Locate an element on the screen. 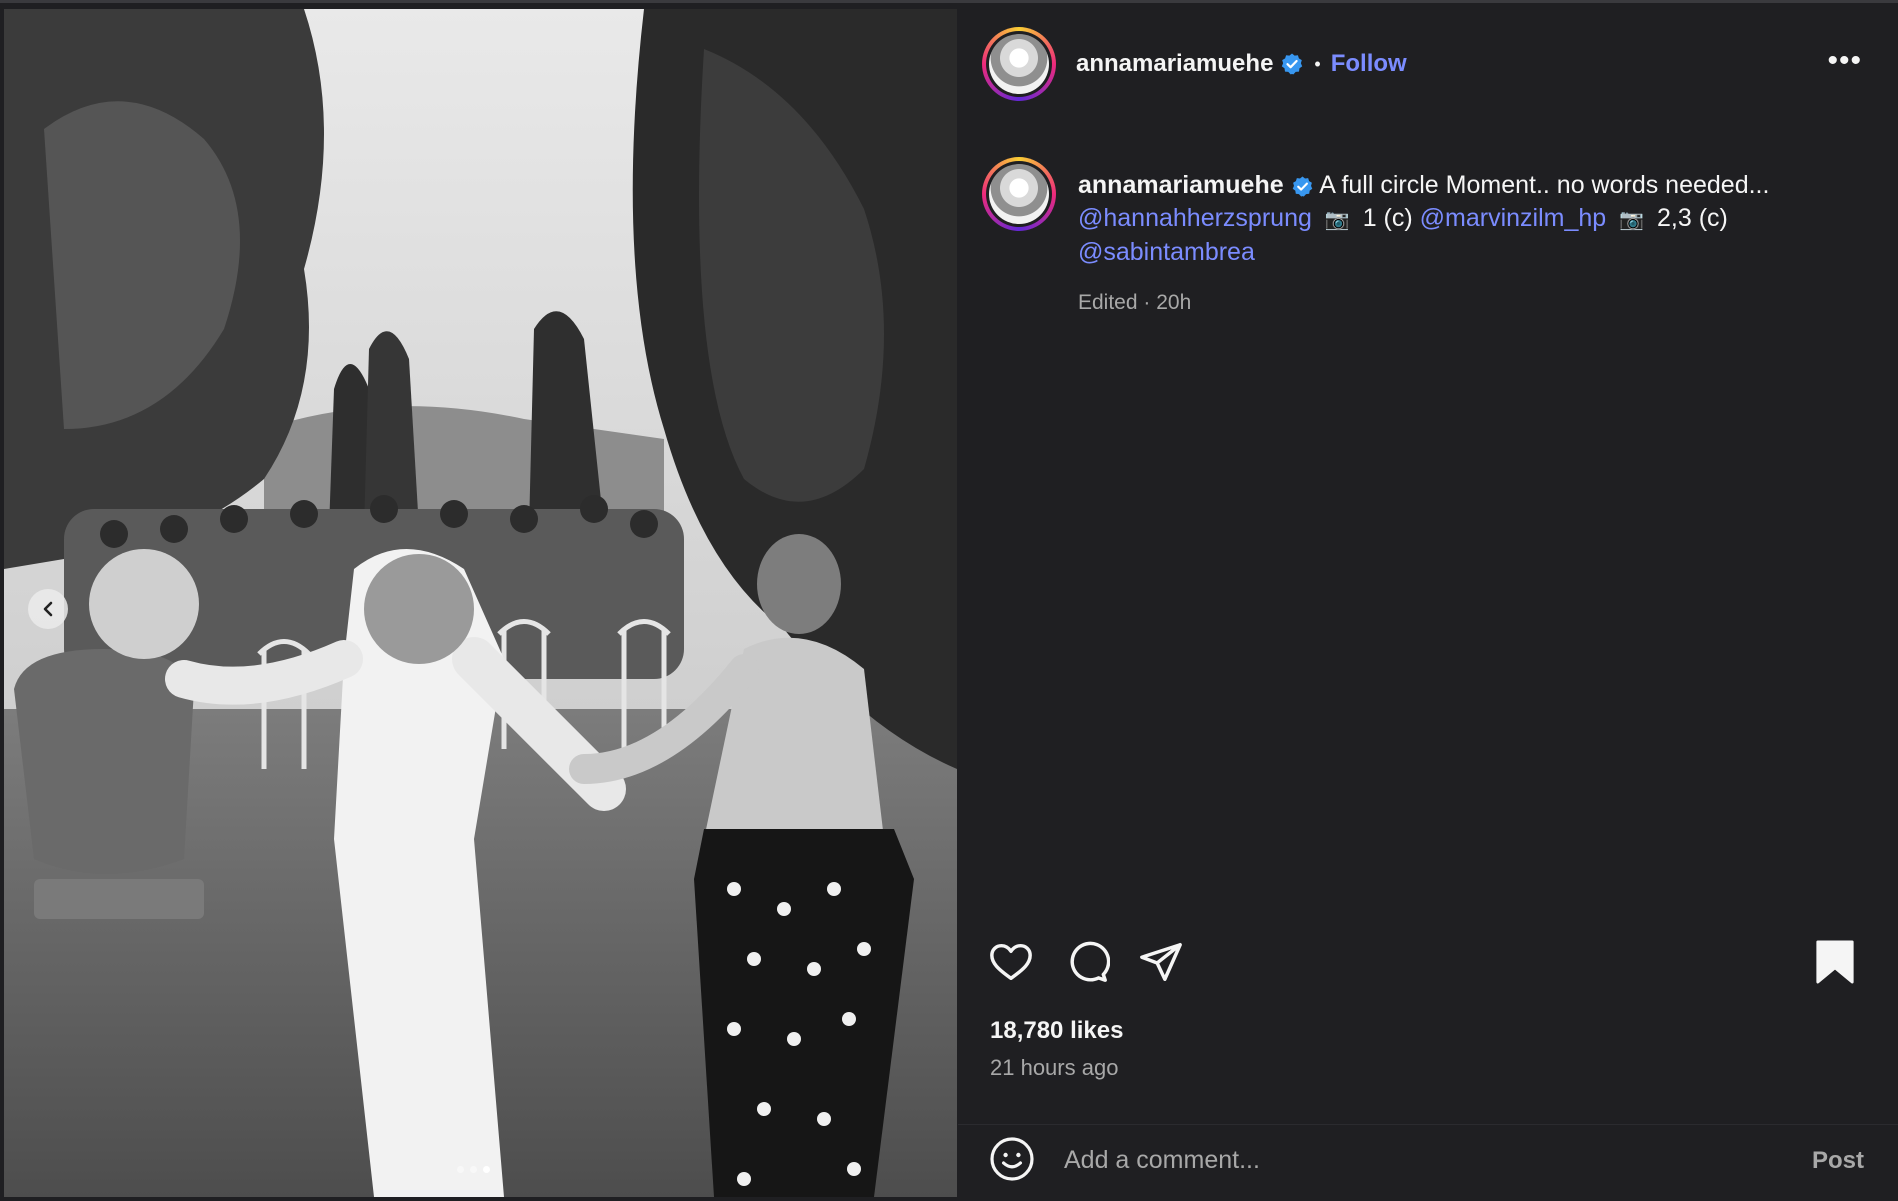  post-comment-button: Post is located at coordinates (1838, 1161).